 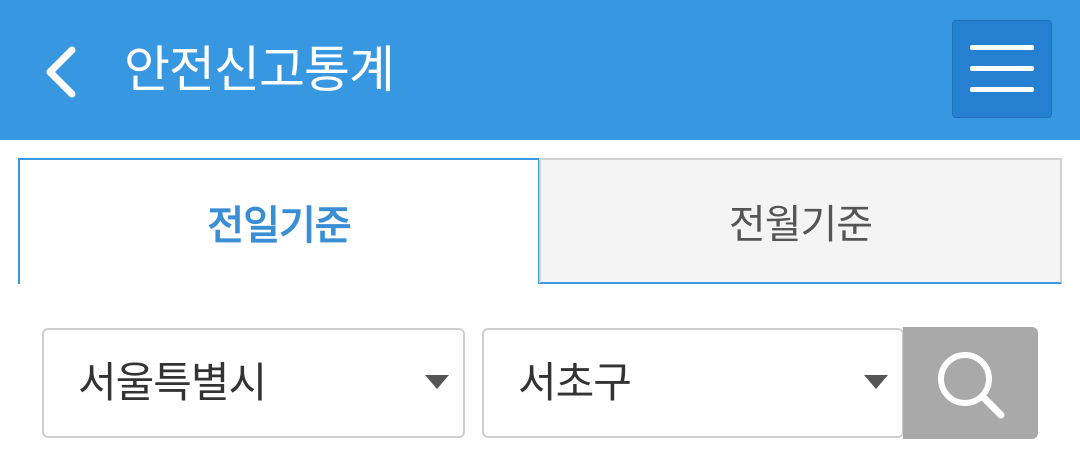 I want to click on back-button, so click(x=64, y=72).